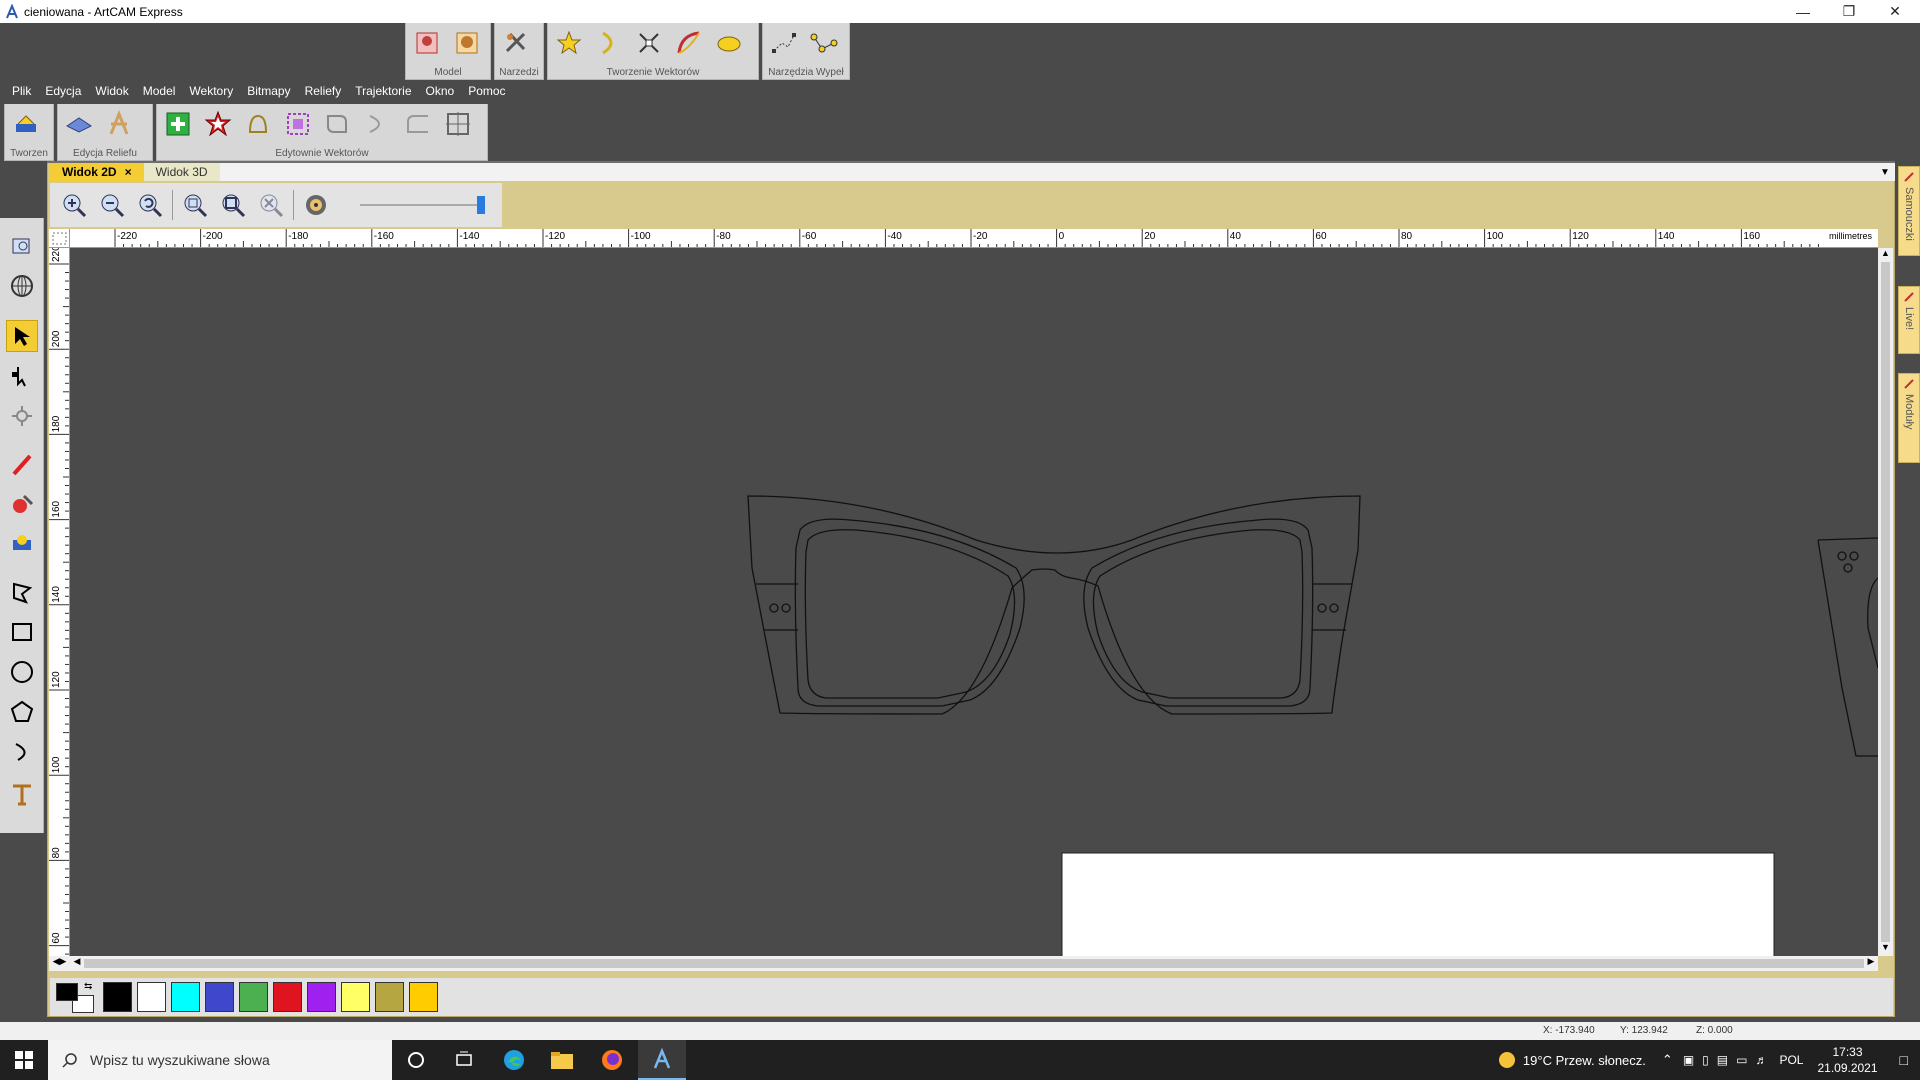 This screenshot has width=1920, height=1080. I want to click on windows-start-icon, so click(24, 1060).